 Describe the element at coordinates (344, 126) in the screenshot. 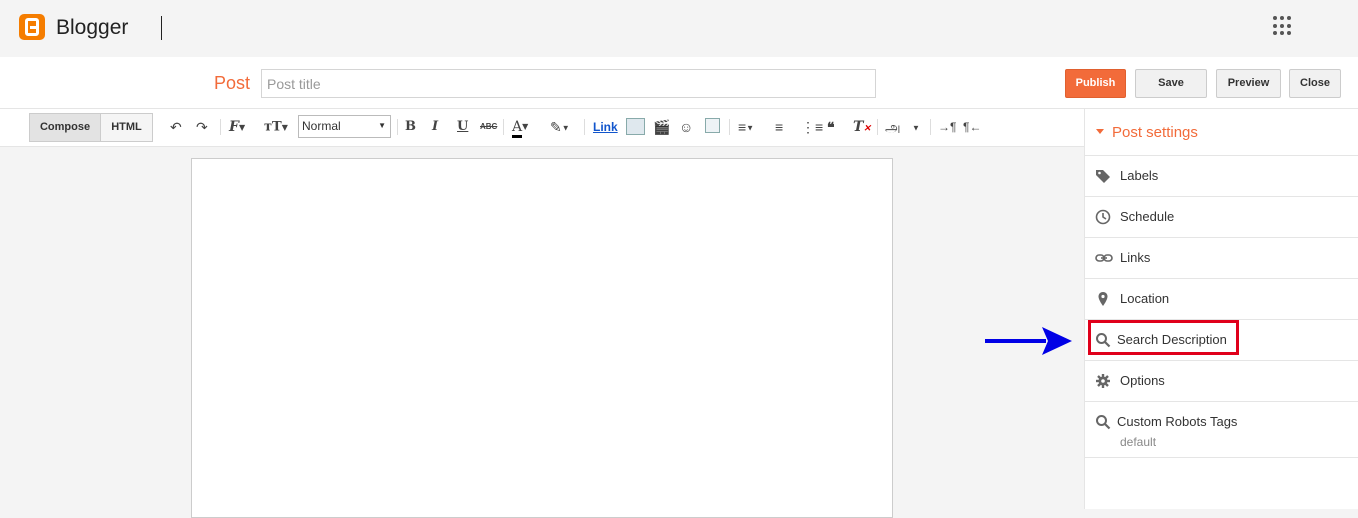

I see `paragraph-format-select: Normal ▼` at that location.